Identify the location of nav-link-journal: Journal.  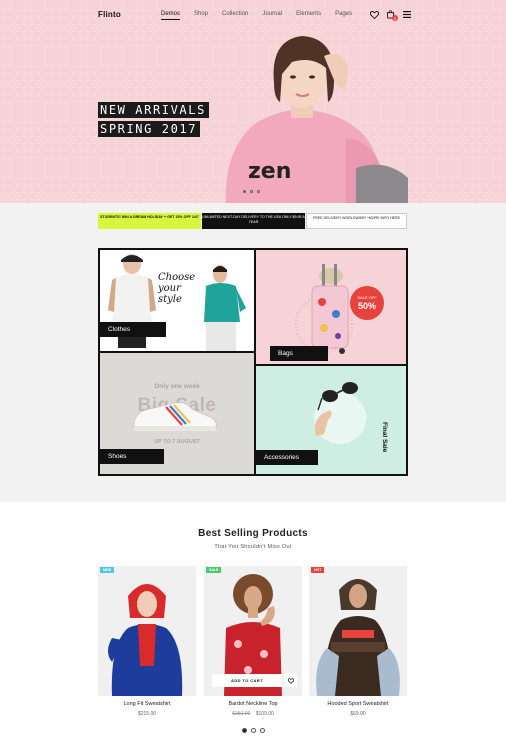
(272, 15).